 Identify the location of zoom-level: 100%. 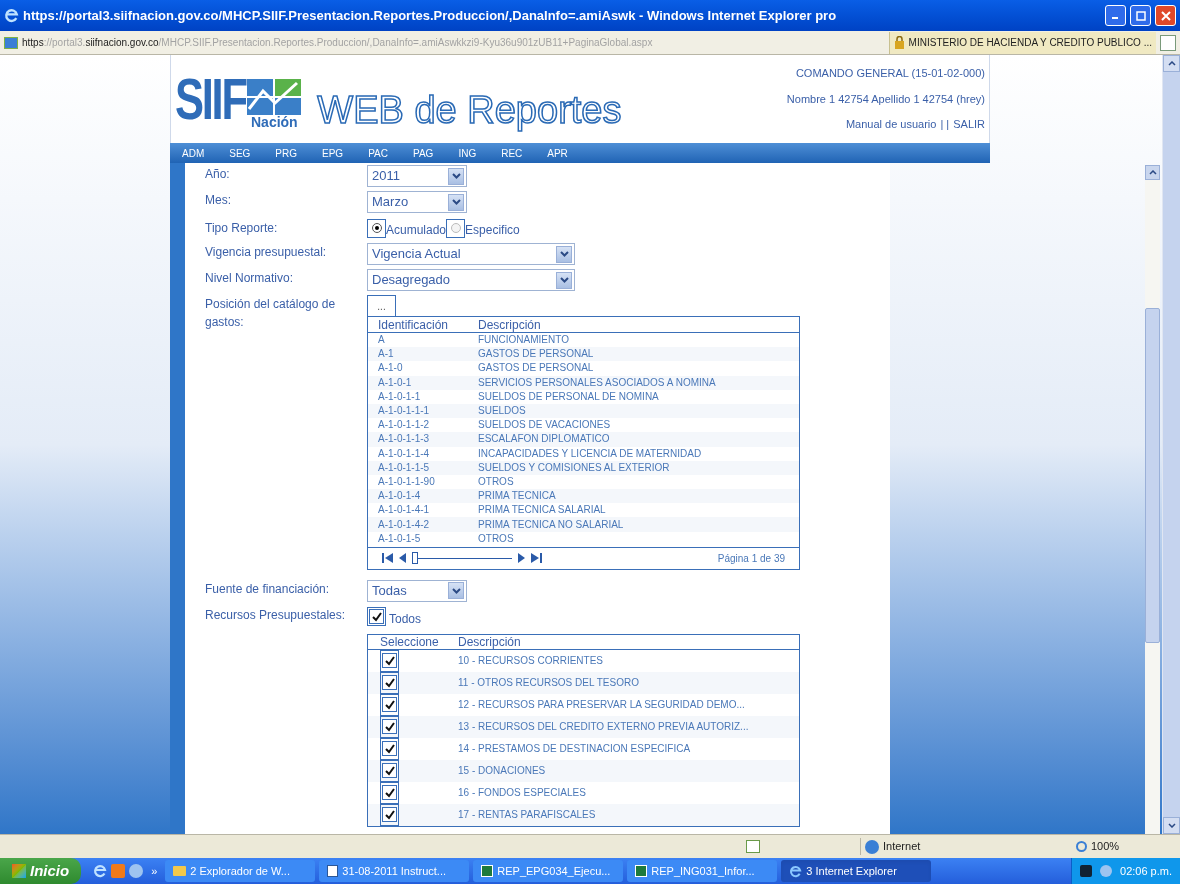
(1105, 846).